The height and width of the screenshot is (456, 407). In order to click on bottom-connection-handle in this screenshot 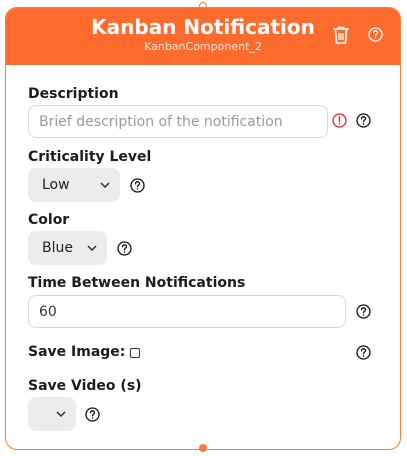, I will do `click(203, 448)`.